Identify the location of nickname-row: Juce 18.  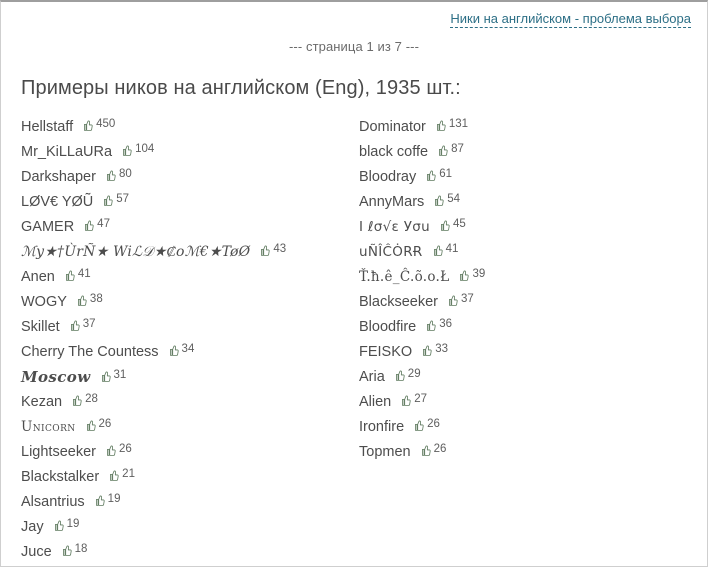
(186, 555).